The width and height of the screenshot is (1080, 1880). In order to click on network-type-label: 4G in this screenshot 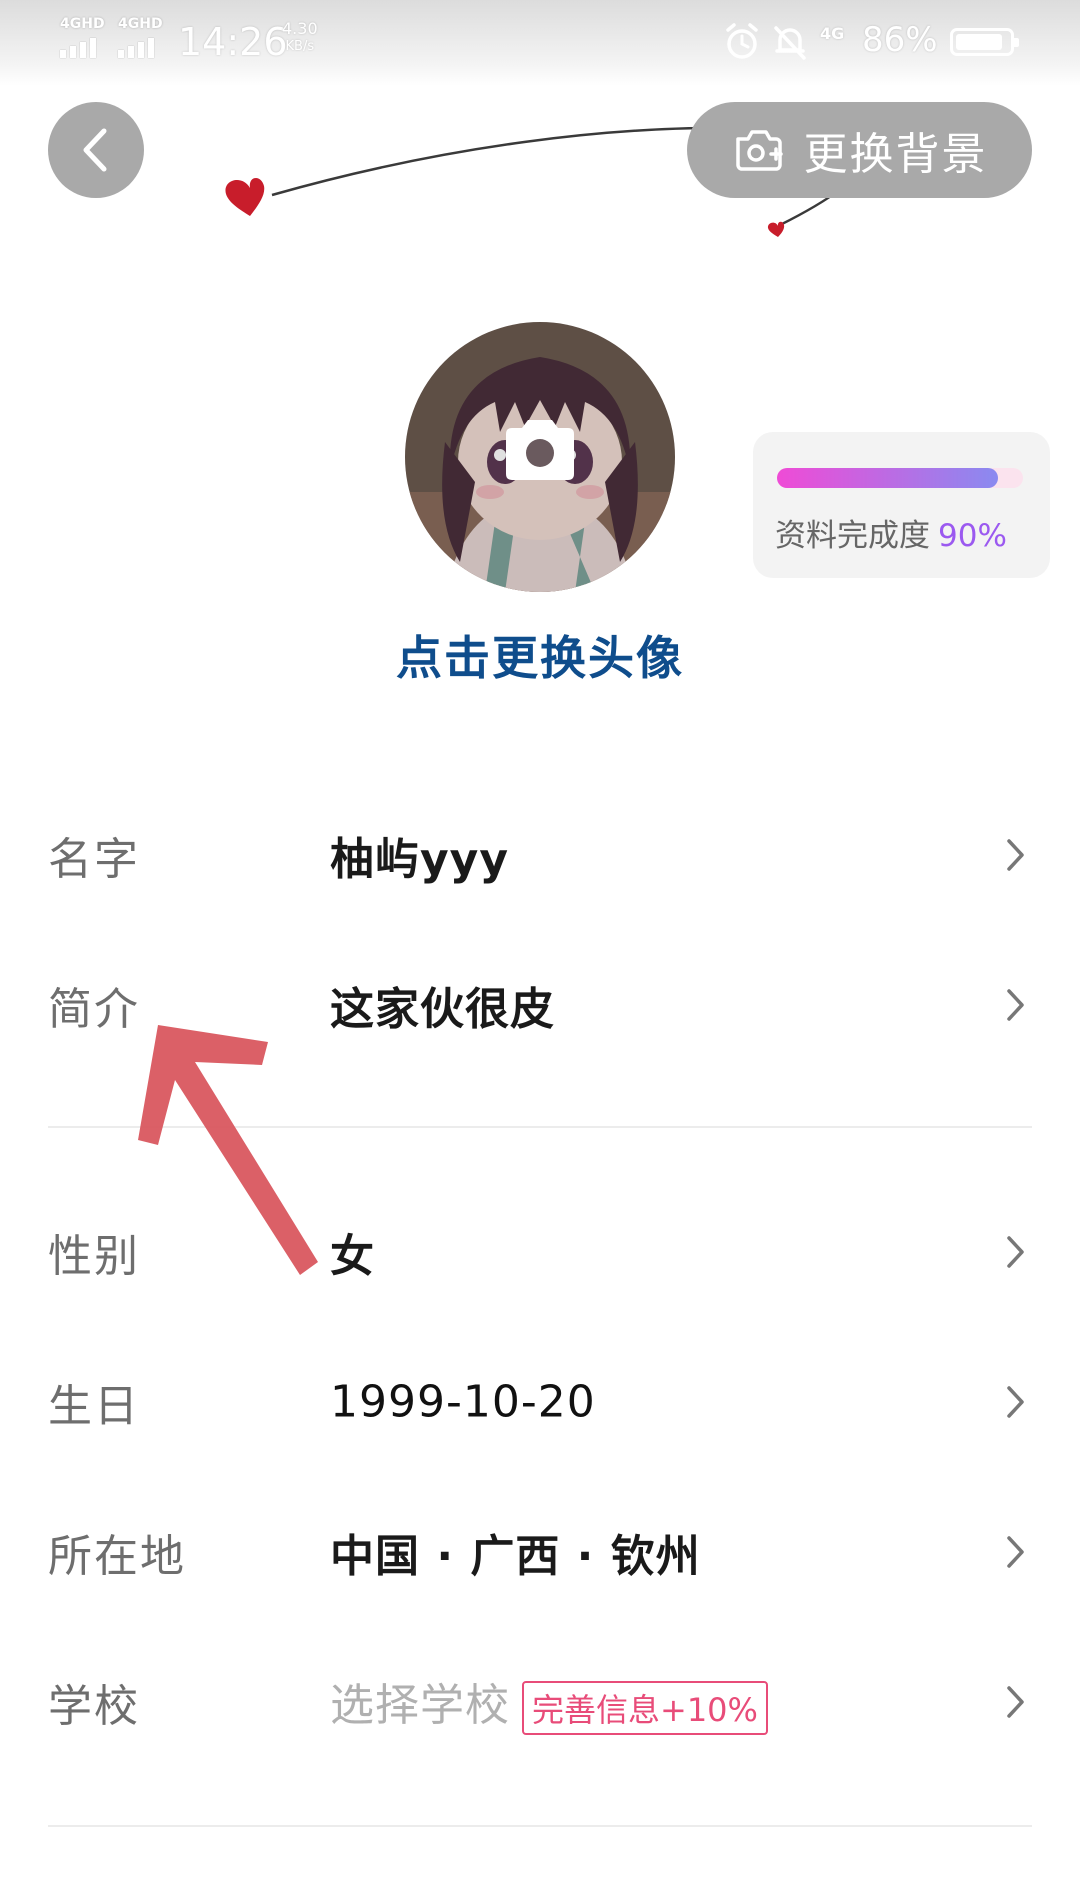, I will do `click(832, 33)`.